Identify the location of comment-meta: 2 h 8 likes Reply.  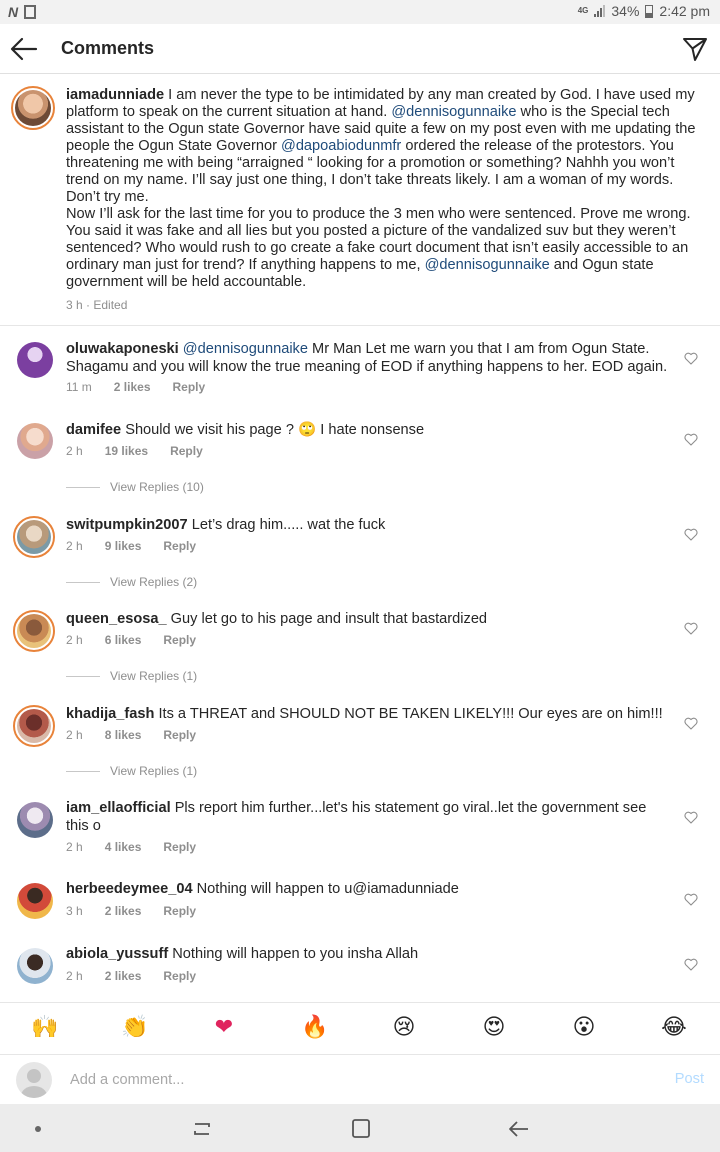
(131, 735).